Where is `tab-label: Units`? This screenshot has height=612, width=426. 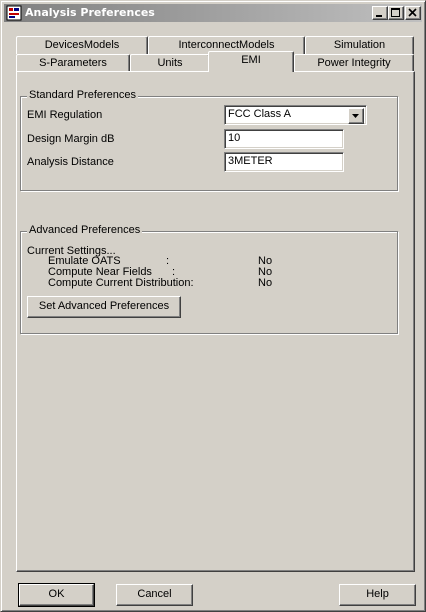 tab-label: Units is located at coordinates (170, 63).